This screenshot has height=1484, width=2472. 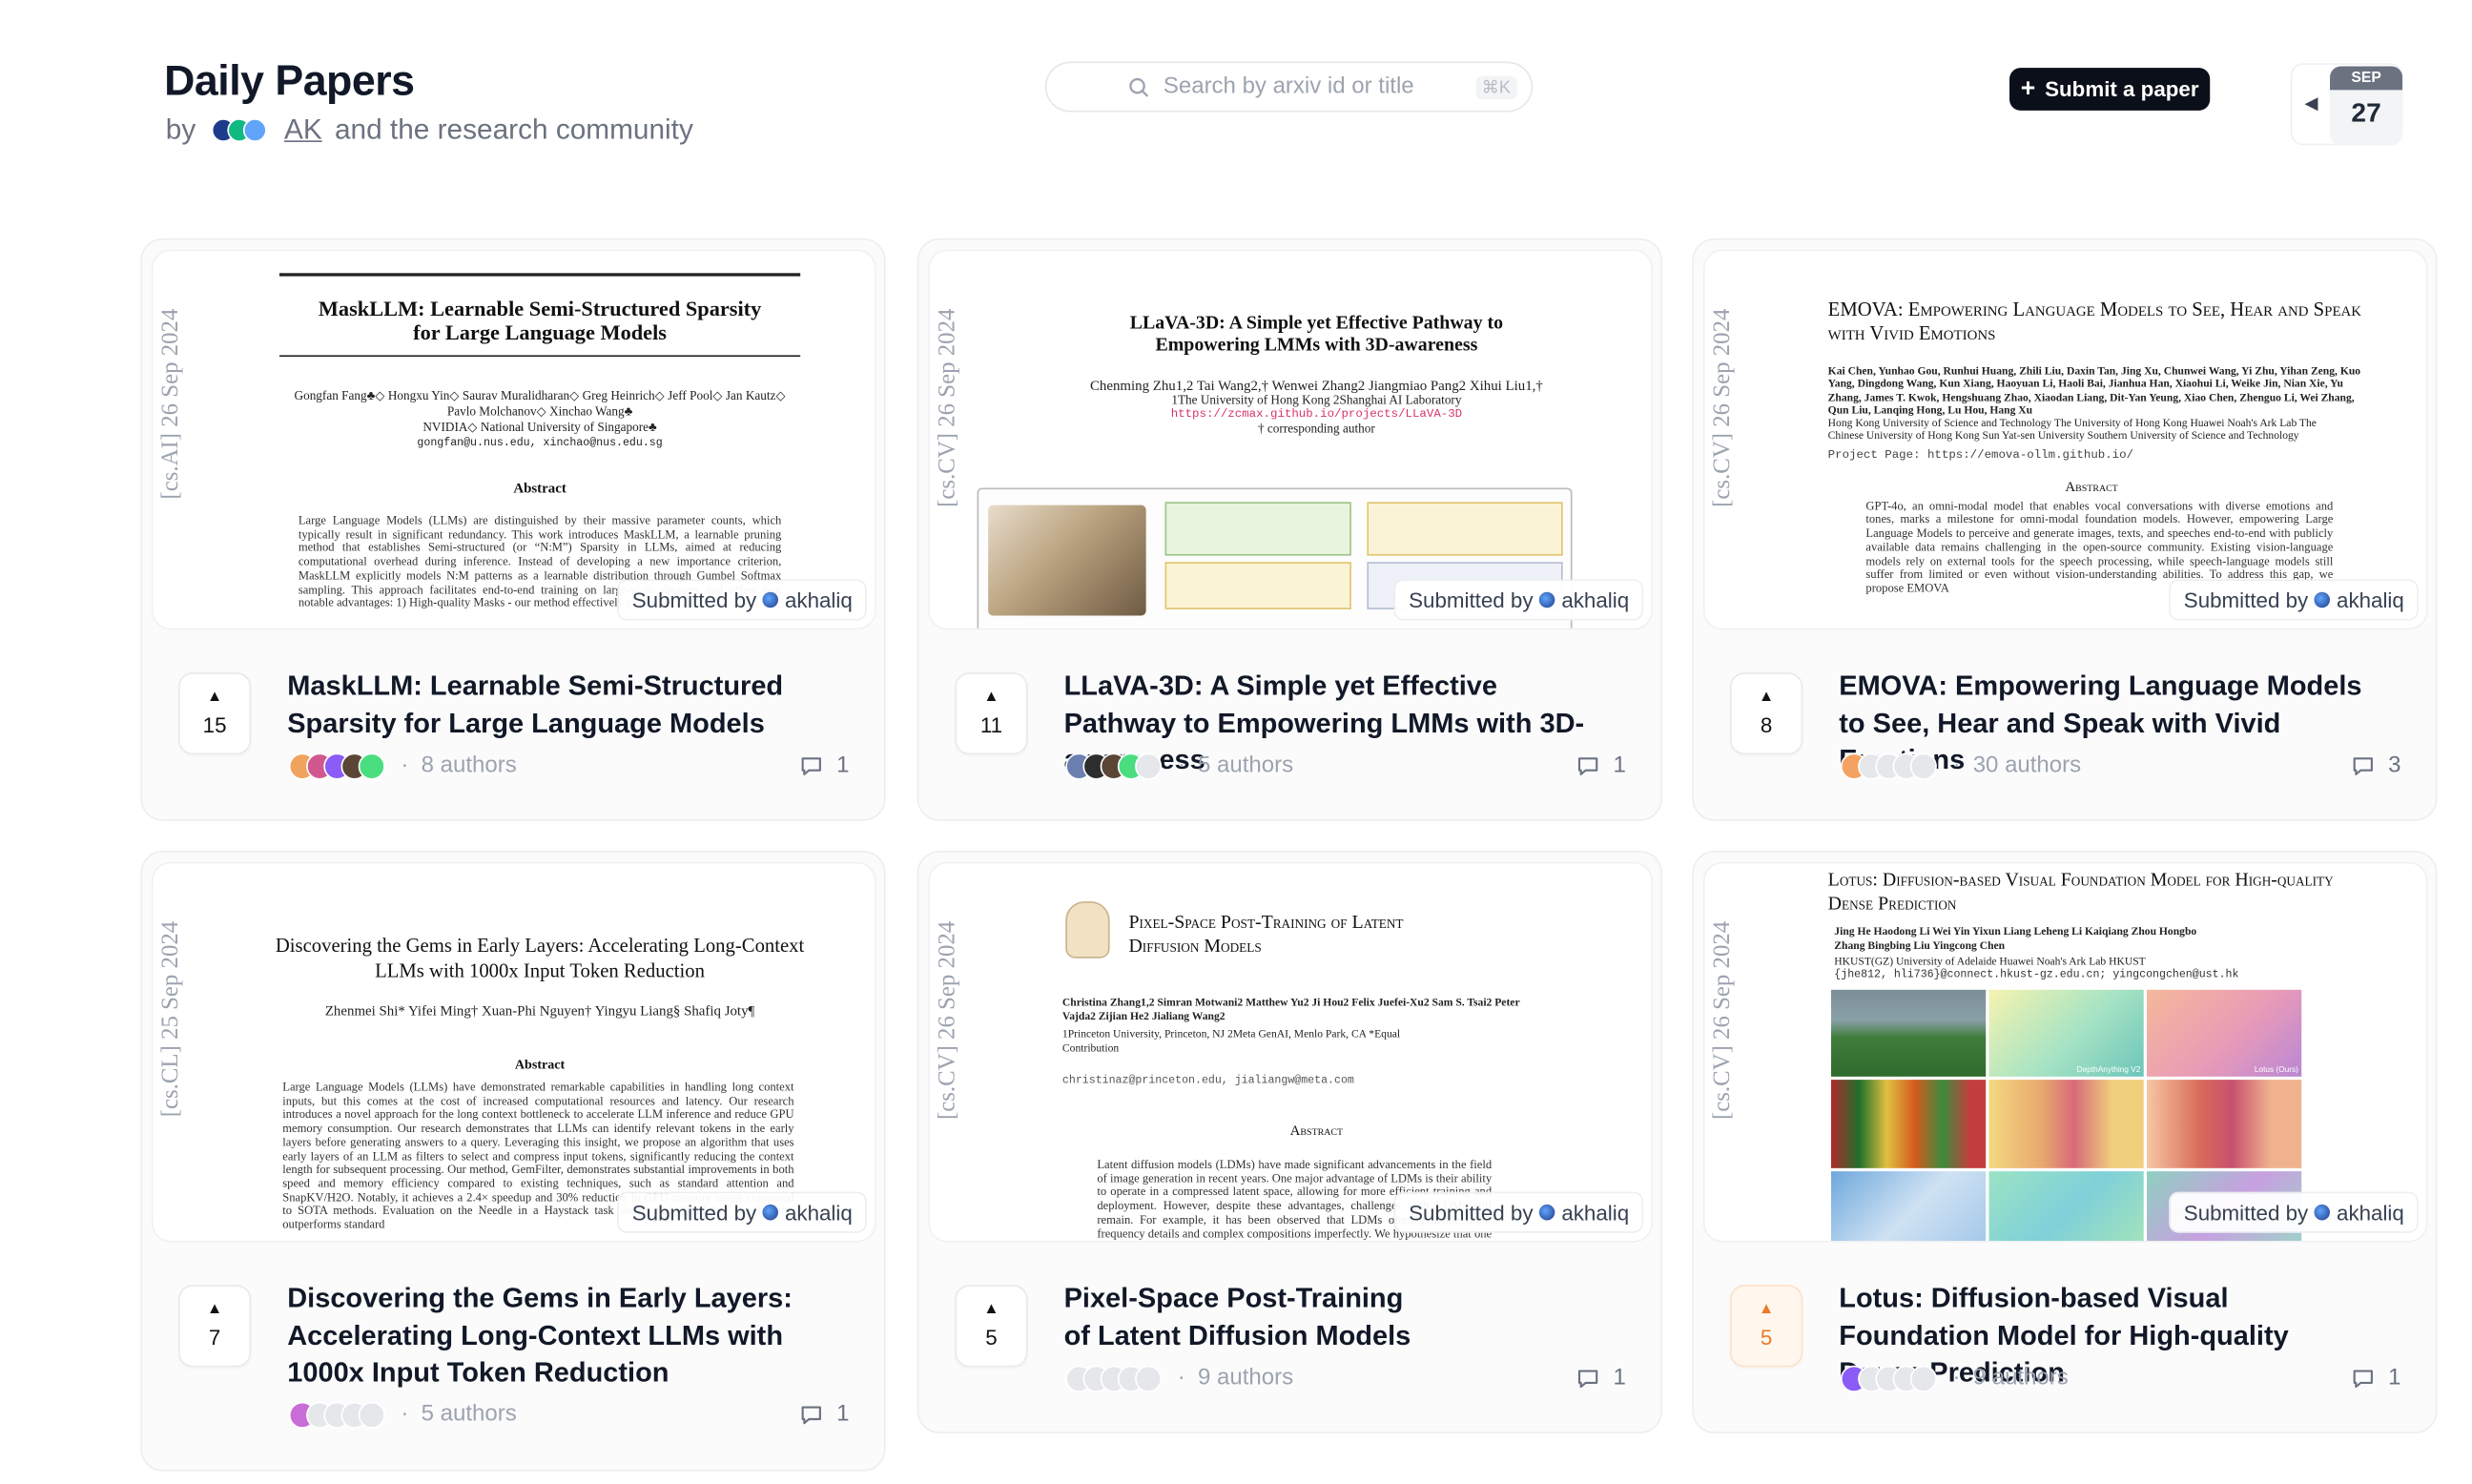 I want to click on submit-paper-button: + Submit a paper, so click(x=2110, y=89).